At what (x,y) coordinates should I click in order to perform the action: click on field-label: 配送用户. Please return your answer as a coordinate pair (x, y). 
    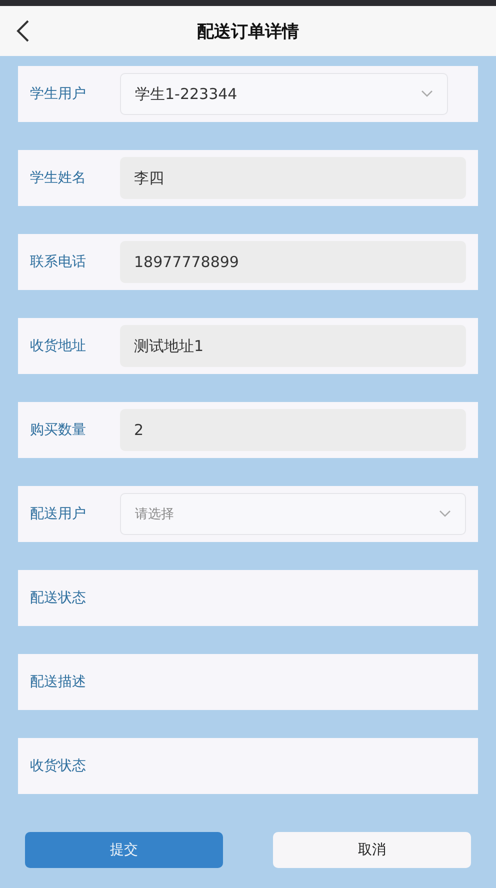
    Looking at the image, I should click on (58, 514).